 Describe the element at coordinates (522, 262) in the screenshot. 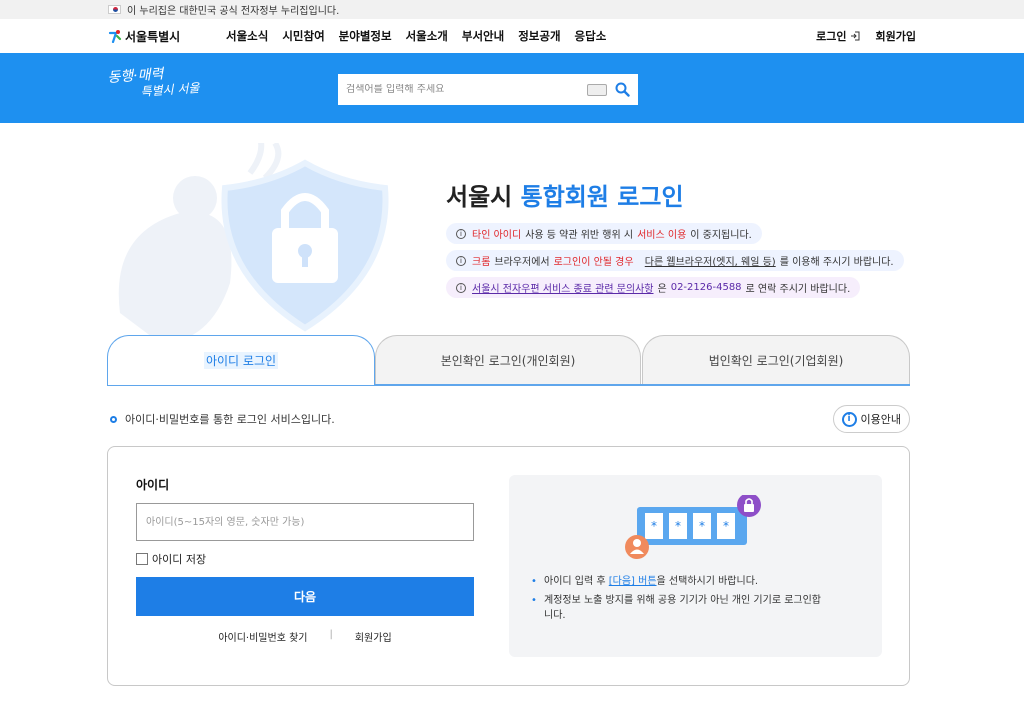

I see `notice-text: 브라우저에서` at that location.